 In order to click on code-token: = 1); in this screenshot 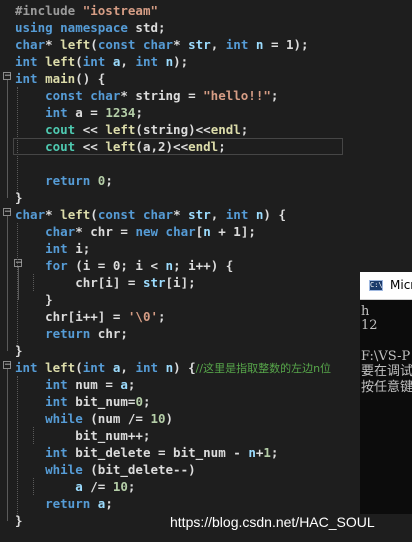, I will do `click(286, 44)`.